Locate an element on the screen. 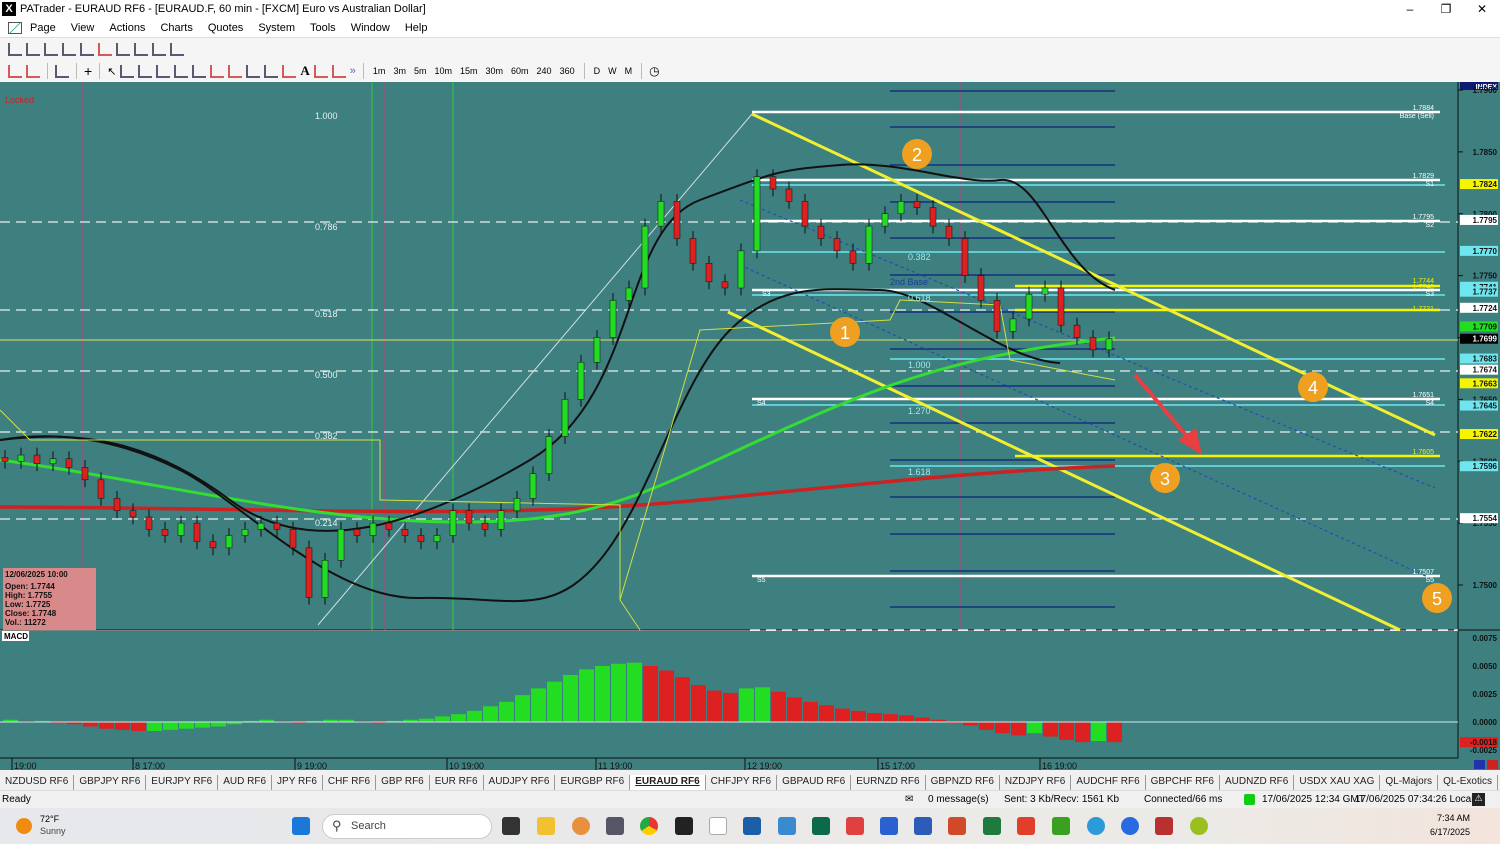 The width and height of the screenshot is (1500, 844). symbol-tab: CHFJPY RF6 is located at coordinates (742, 782).